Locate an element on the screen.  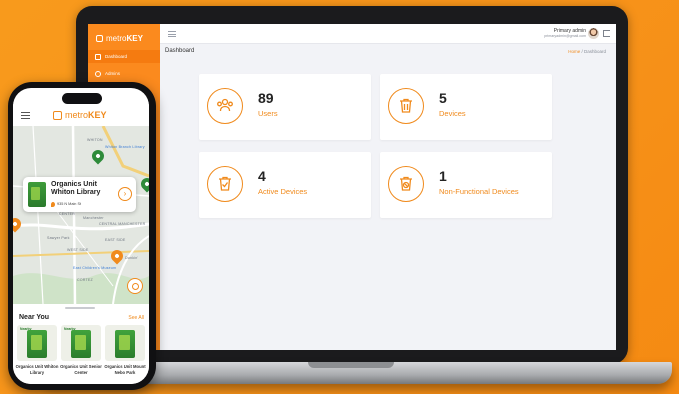
devices-count: 5 is located at coordinates (443, 98).